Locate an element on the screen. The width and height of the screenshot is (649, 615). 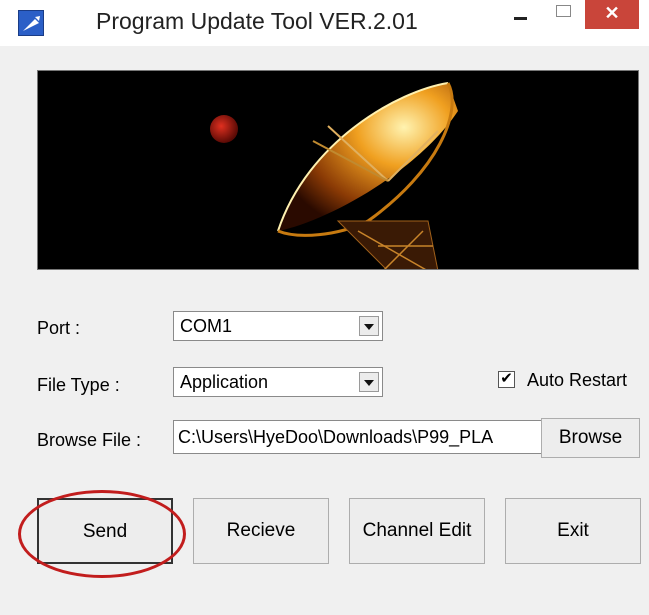
browse-file-label: Browse File : is located at coordinates (89, 440).